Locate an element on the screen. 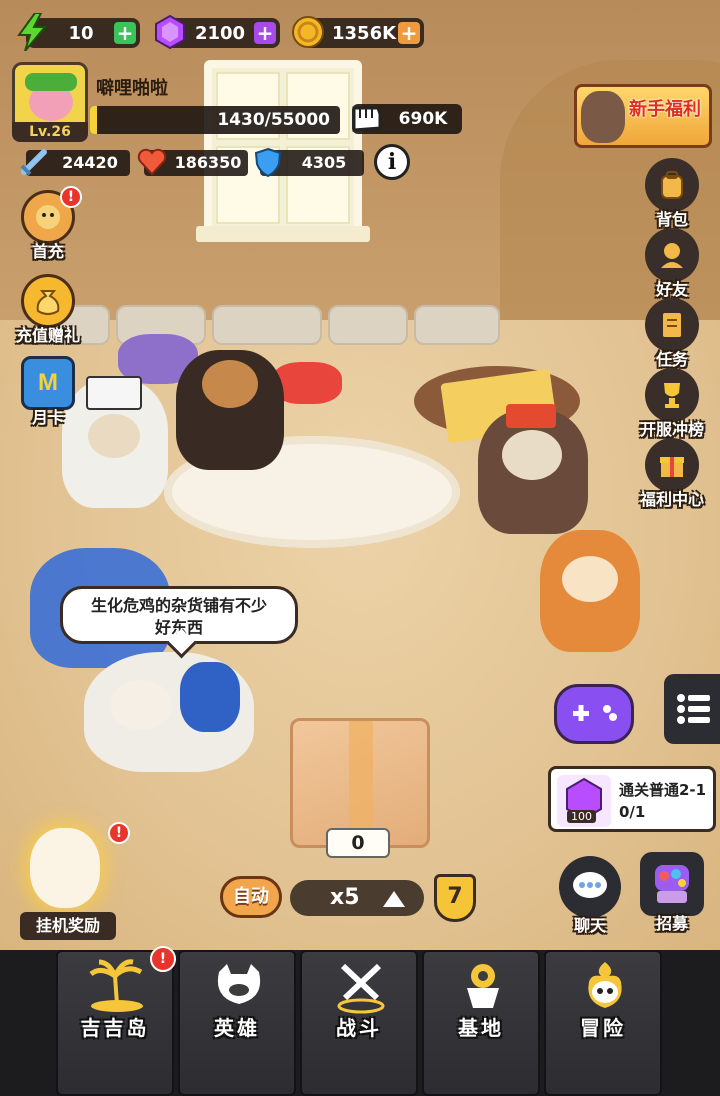 This screenshot has width=720, height=1096. crossed-swords-icon is located at coordinates (361, 986).